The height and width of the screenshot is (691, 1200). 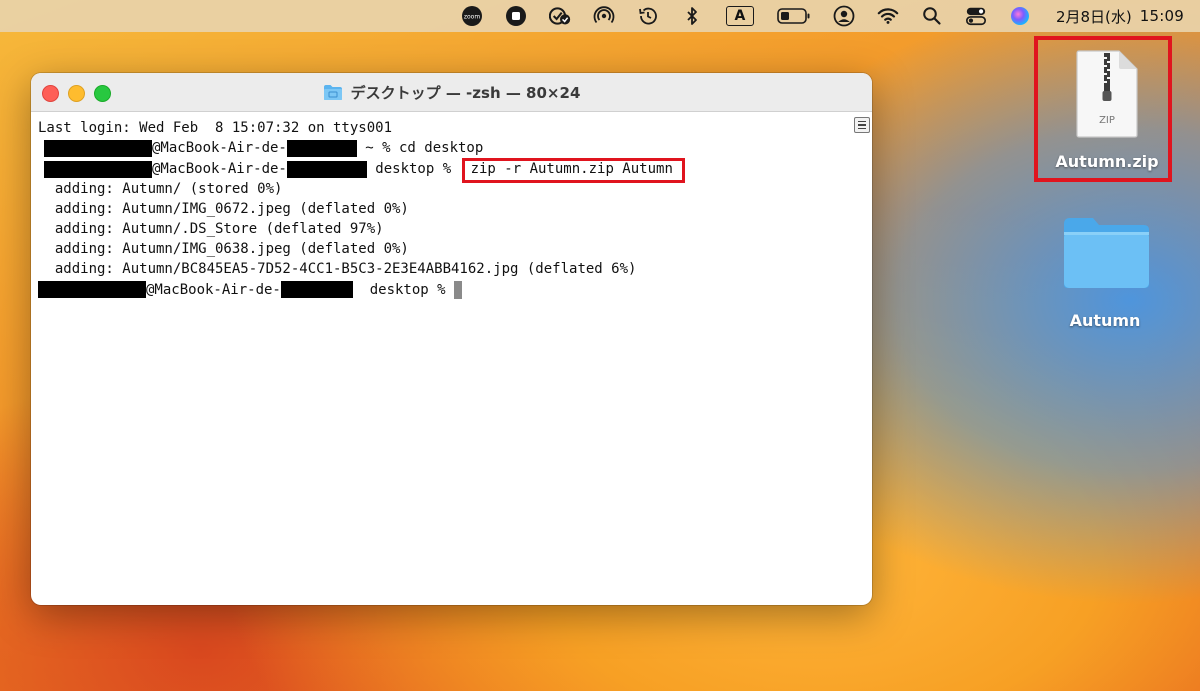 I want to click on zip-file-icon: ZIP, so click(x=1107, y=94).